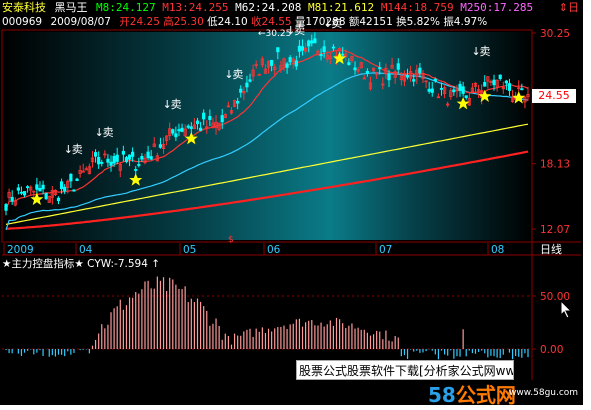  Describe the element at coordinates (20, 250) in the screenshot. I see `date-label-2009: 2009` at that location.